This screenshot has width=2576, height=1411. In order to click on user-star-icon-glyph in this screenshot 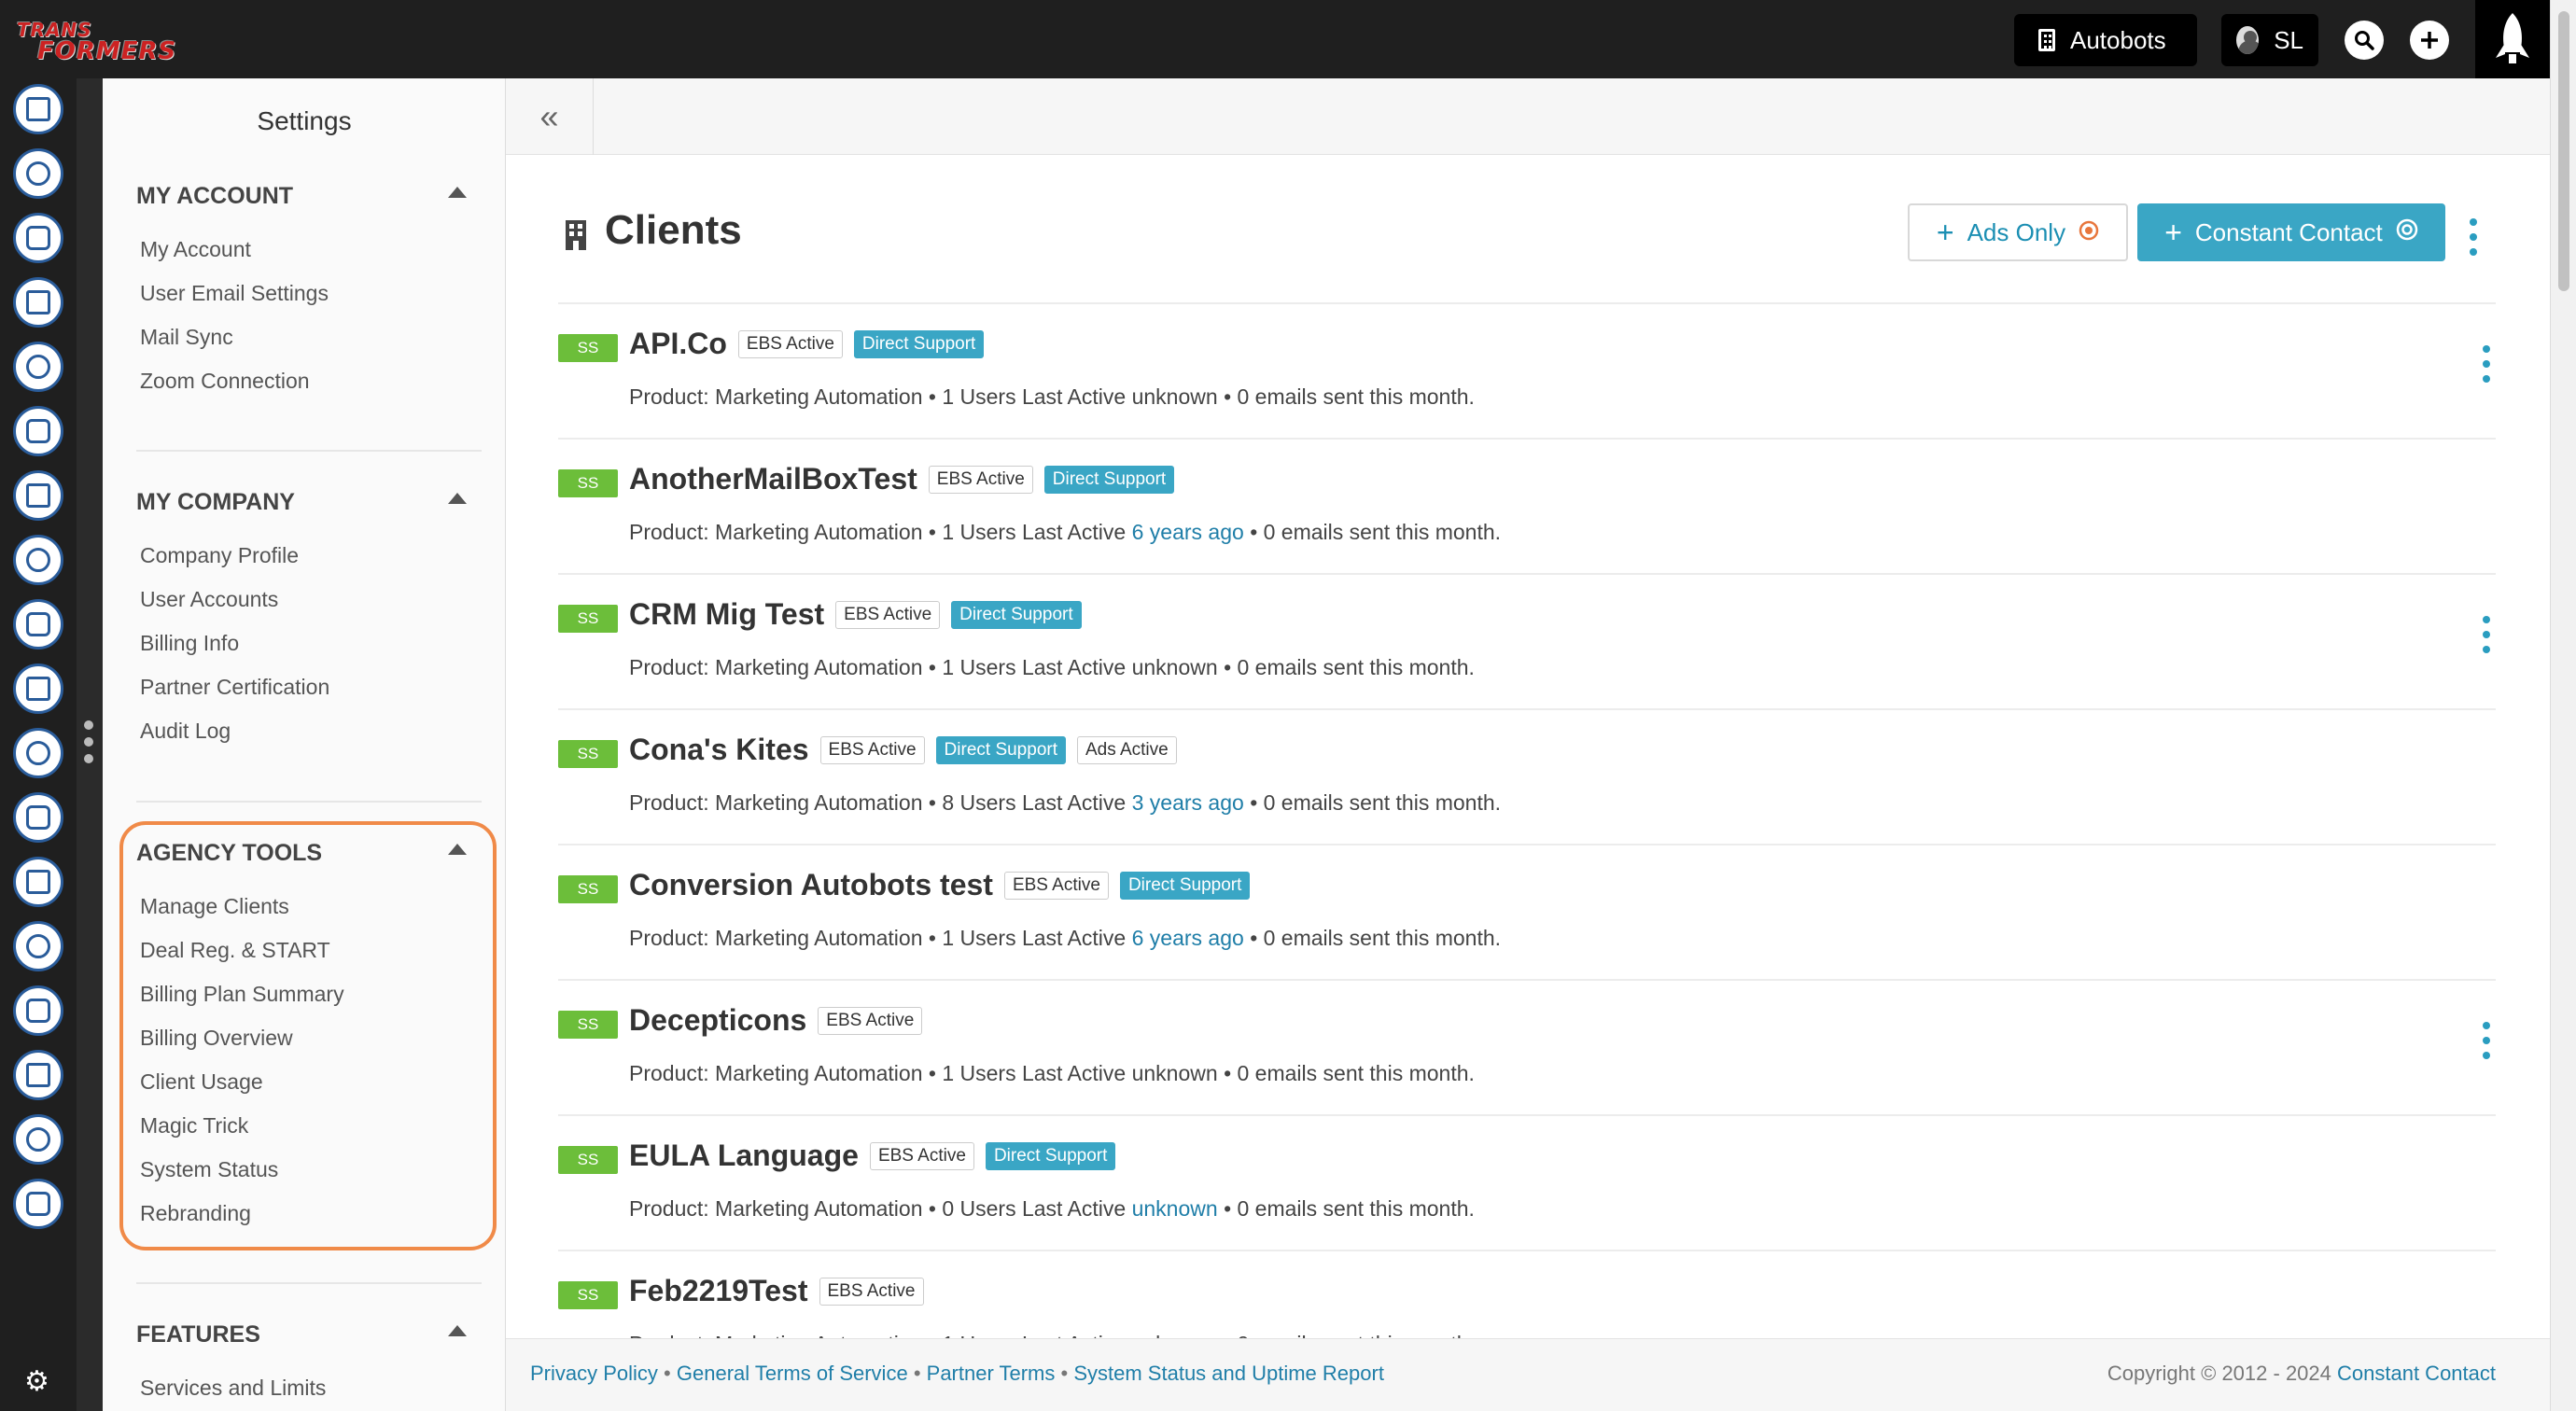, I will do `click(38, 1075)`.